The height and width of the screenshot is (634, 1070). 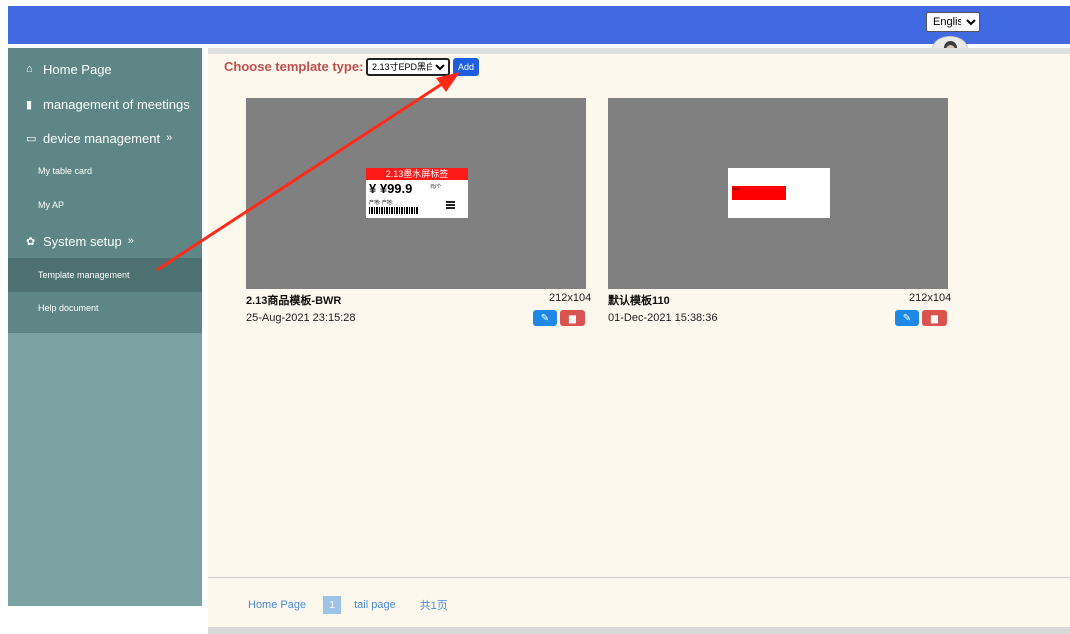 I want to click on sidebar-item-template-management: Template management, so click(x=105, y=275).